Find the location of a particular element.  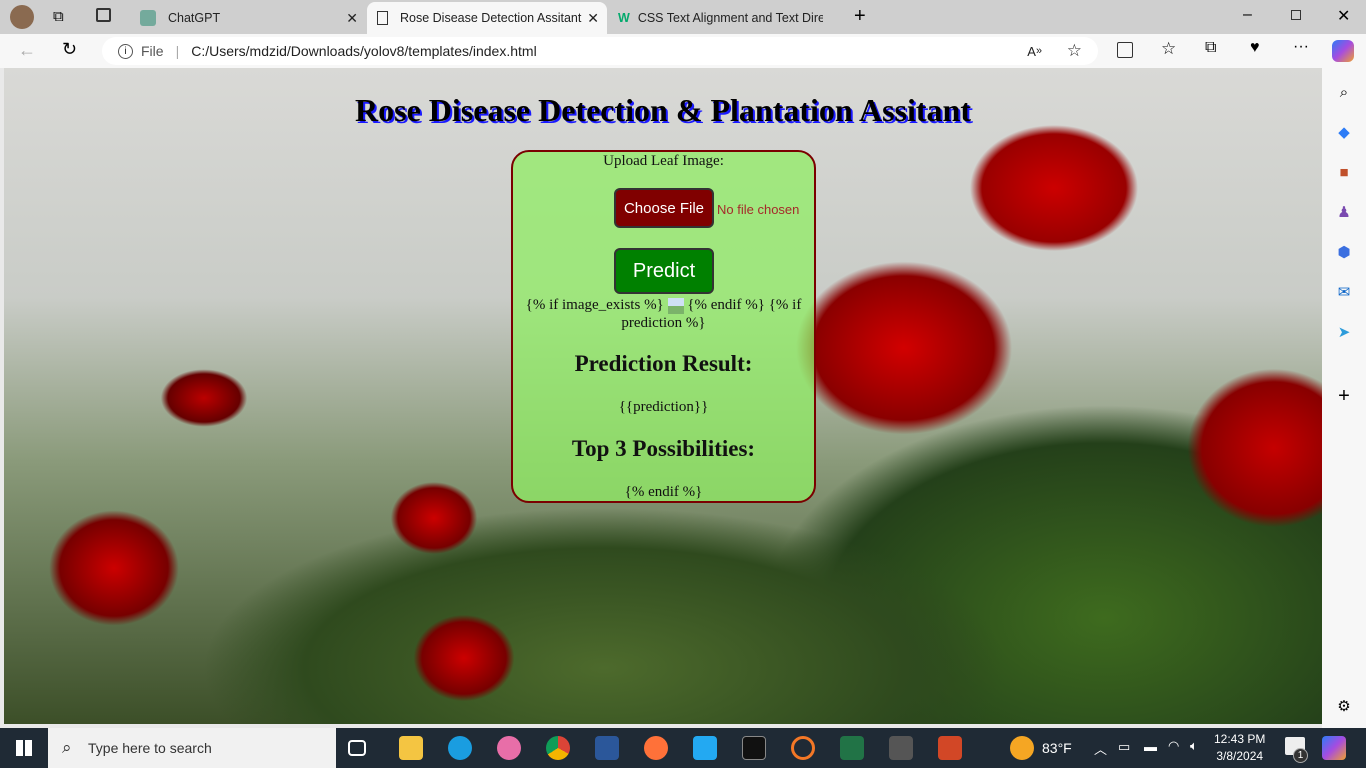

add-icon: + is located at coordinates (1344, 396).